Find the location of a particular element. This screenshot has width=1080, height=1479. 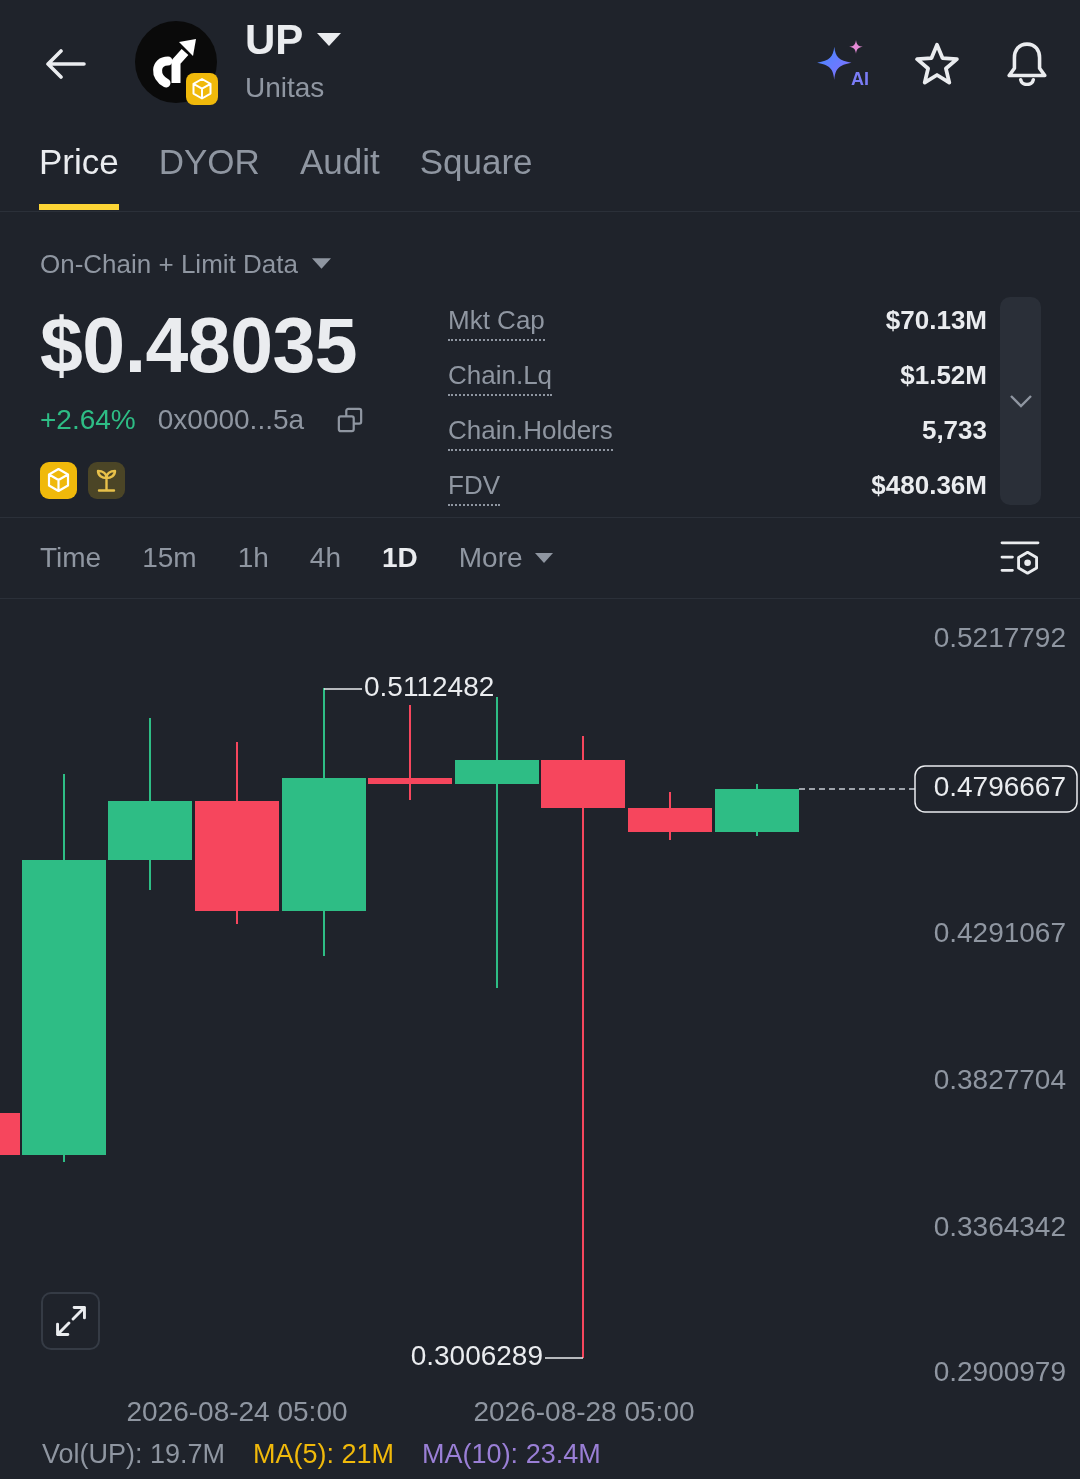

bell-icon is located at coordinates (1027, 64).